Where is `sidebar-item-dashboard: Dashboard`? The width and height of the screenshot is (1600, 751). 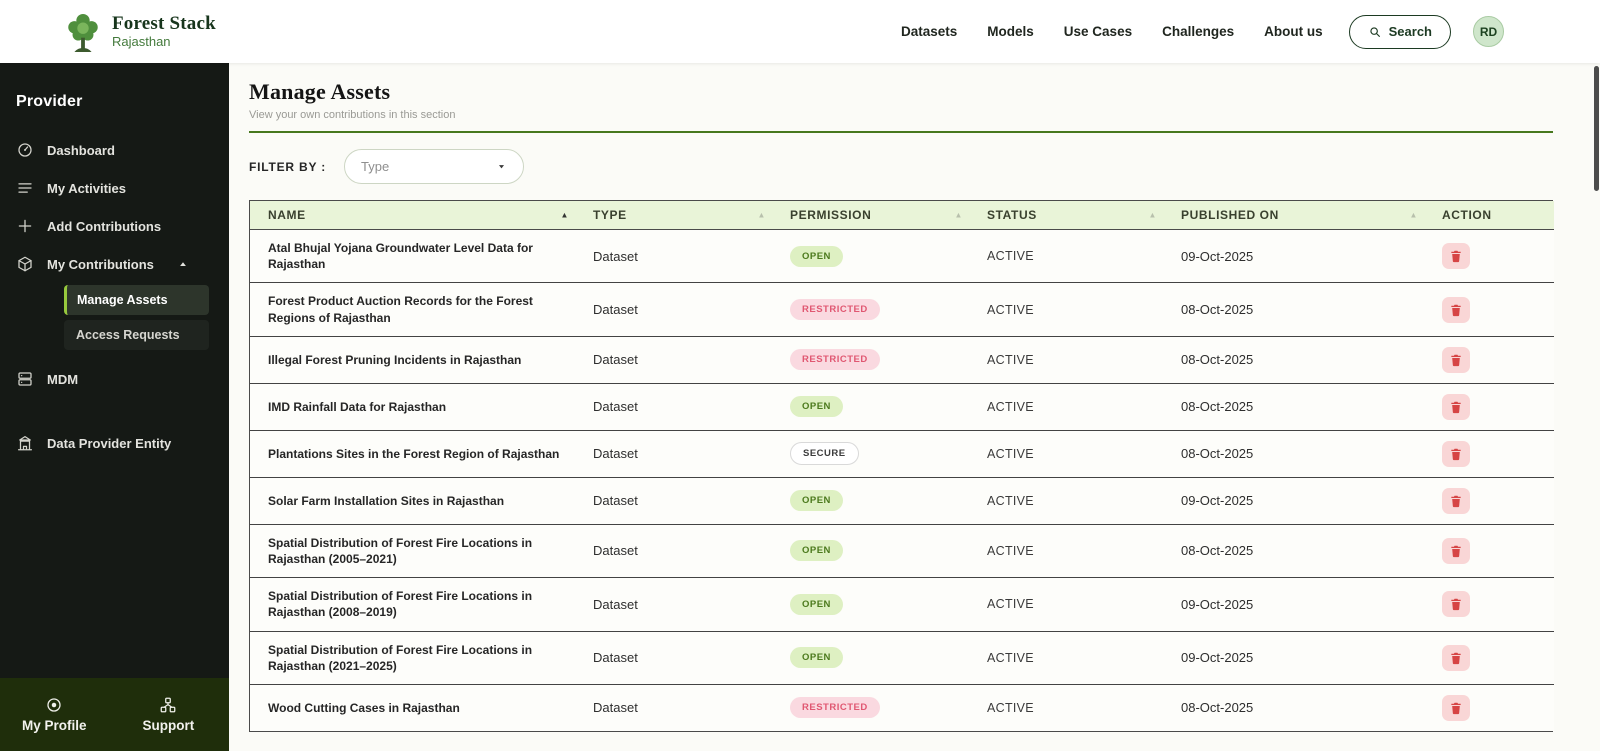 sidebar-item-dashboard: Dashboard is located at coordinates (114, 150).